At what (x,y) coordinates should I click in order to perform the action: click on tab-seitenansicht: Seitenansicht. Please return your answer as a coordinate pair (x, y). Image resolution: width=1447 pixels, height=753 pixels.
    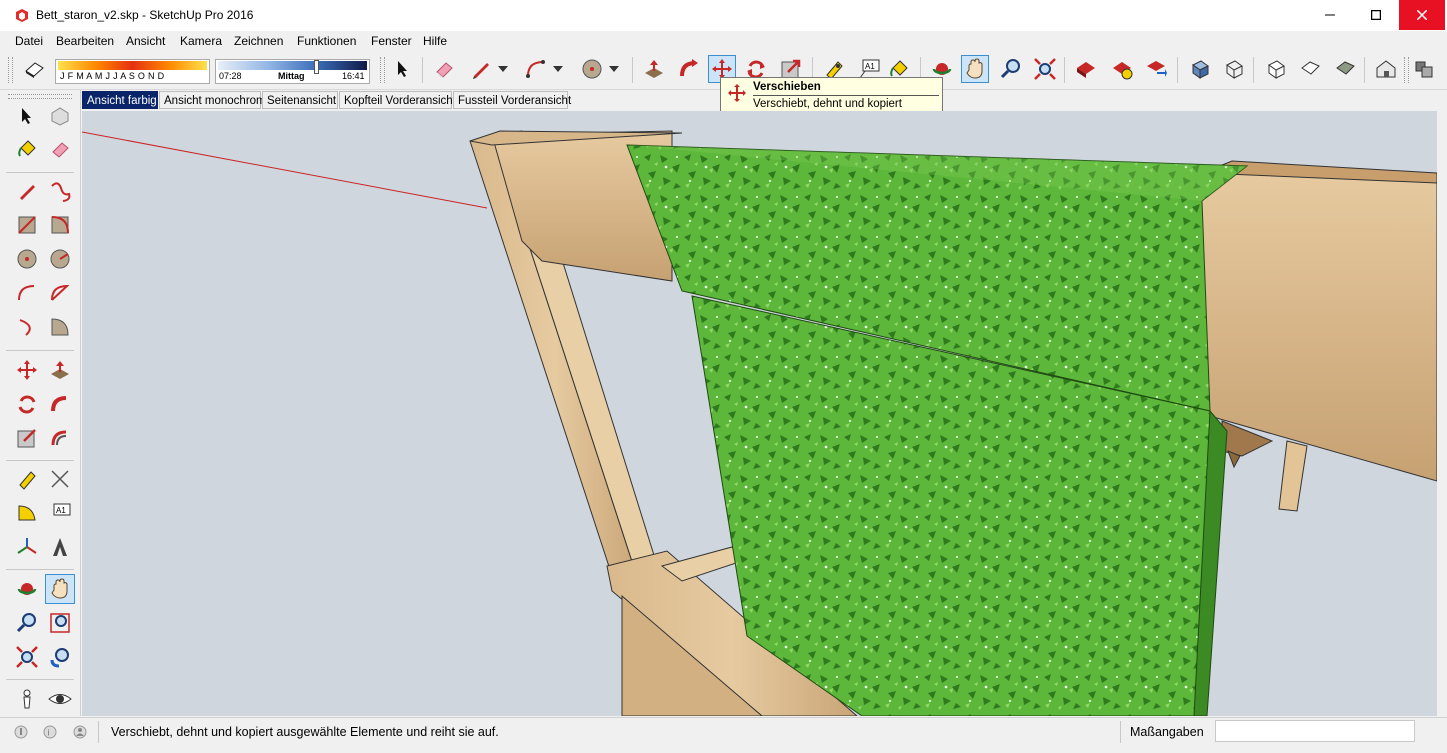
    Looking at the image, I should click on (300, 100).